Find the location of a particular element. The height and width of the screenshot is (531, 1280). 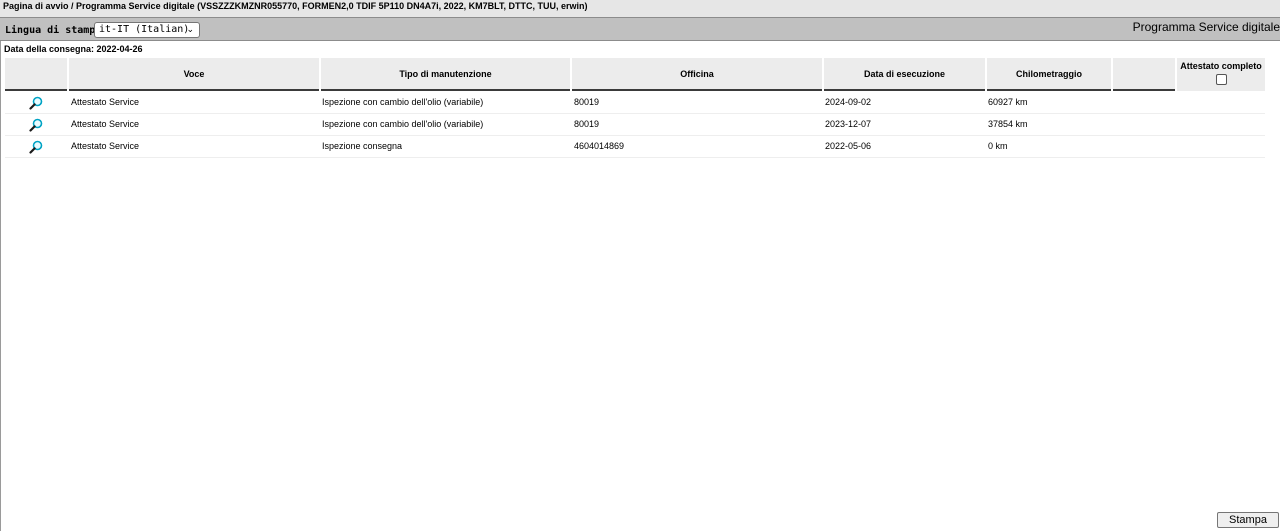

header-chilometraggio: Chilometraggio is located at coordinates (1049, 74).